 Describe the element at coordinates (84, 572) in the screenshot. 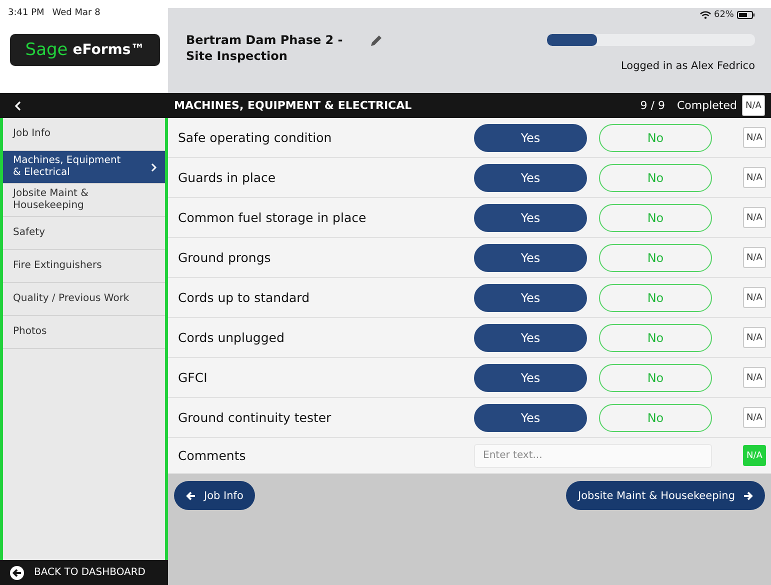

I see `back-to-dashboard-button: BACK TO DASHBOARD` at that location.